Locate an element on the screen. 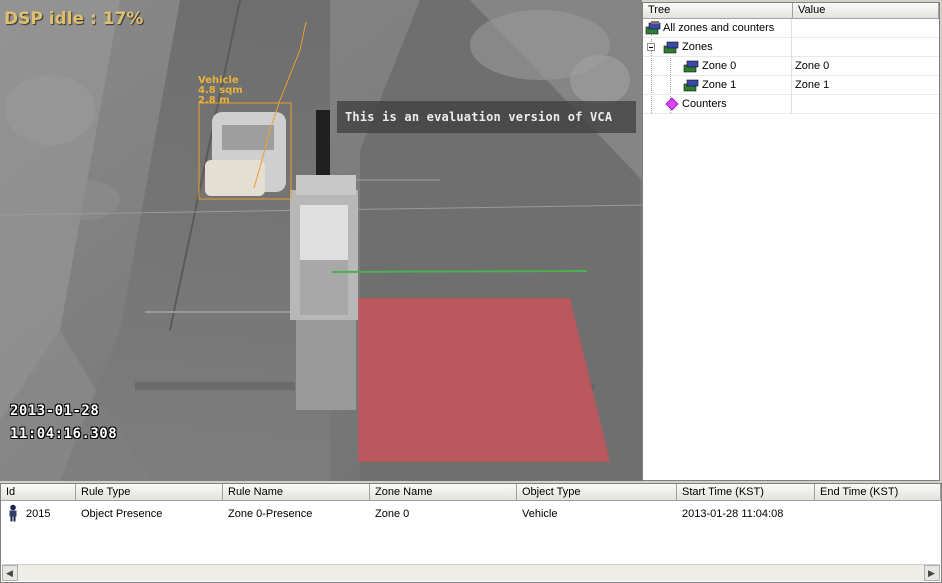 The width and height of the screenshot is (942, 583). value-column-header: Value is located at coordinates (866, 11).